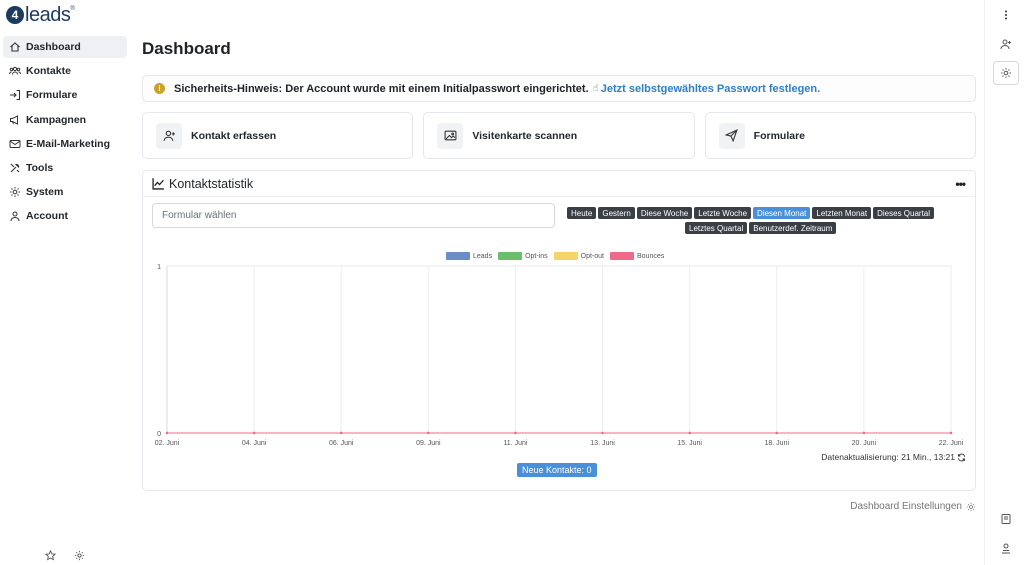 This screenshot has height=565, width=1024. Describe the element at coordinates (278, 135) in the screenshot. I see `add-contact-card: Kontakt erfassen` at that location.